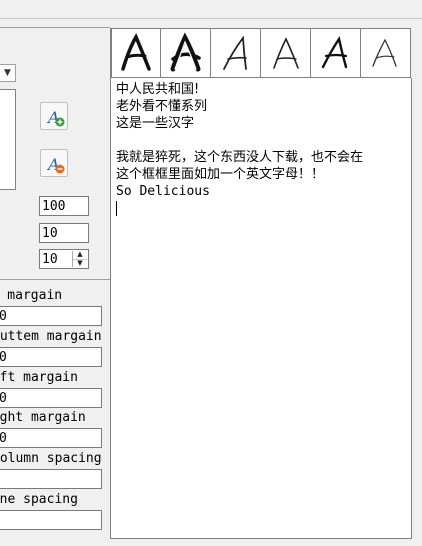 The width and height of the screenshot is (422, 546). Describe the element at coordinates (39, 377) in the screenshot. I see `left-margin-label: Left margain` at that location.